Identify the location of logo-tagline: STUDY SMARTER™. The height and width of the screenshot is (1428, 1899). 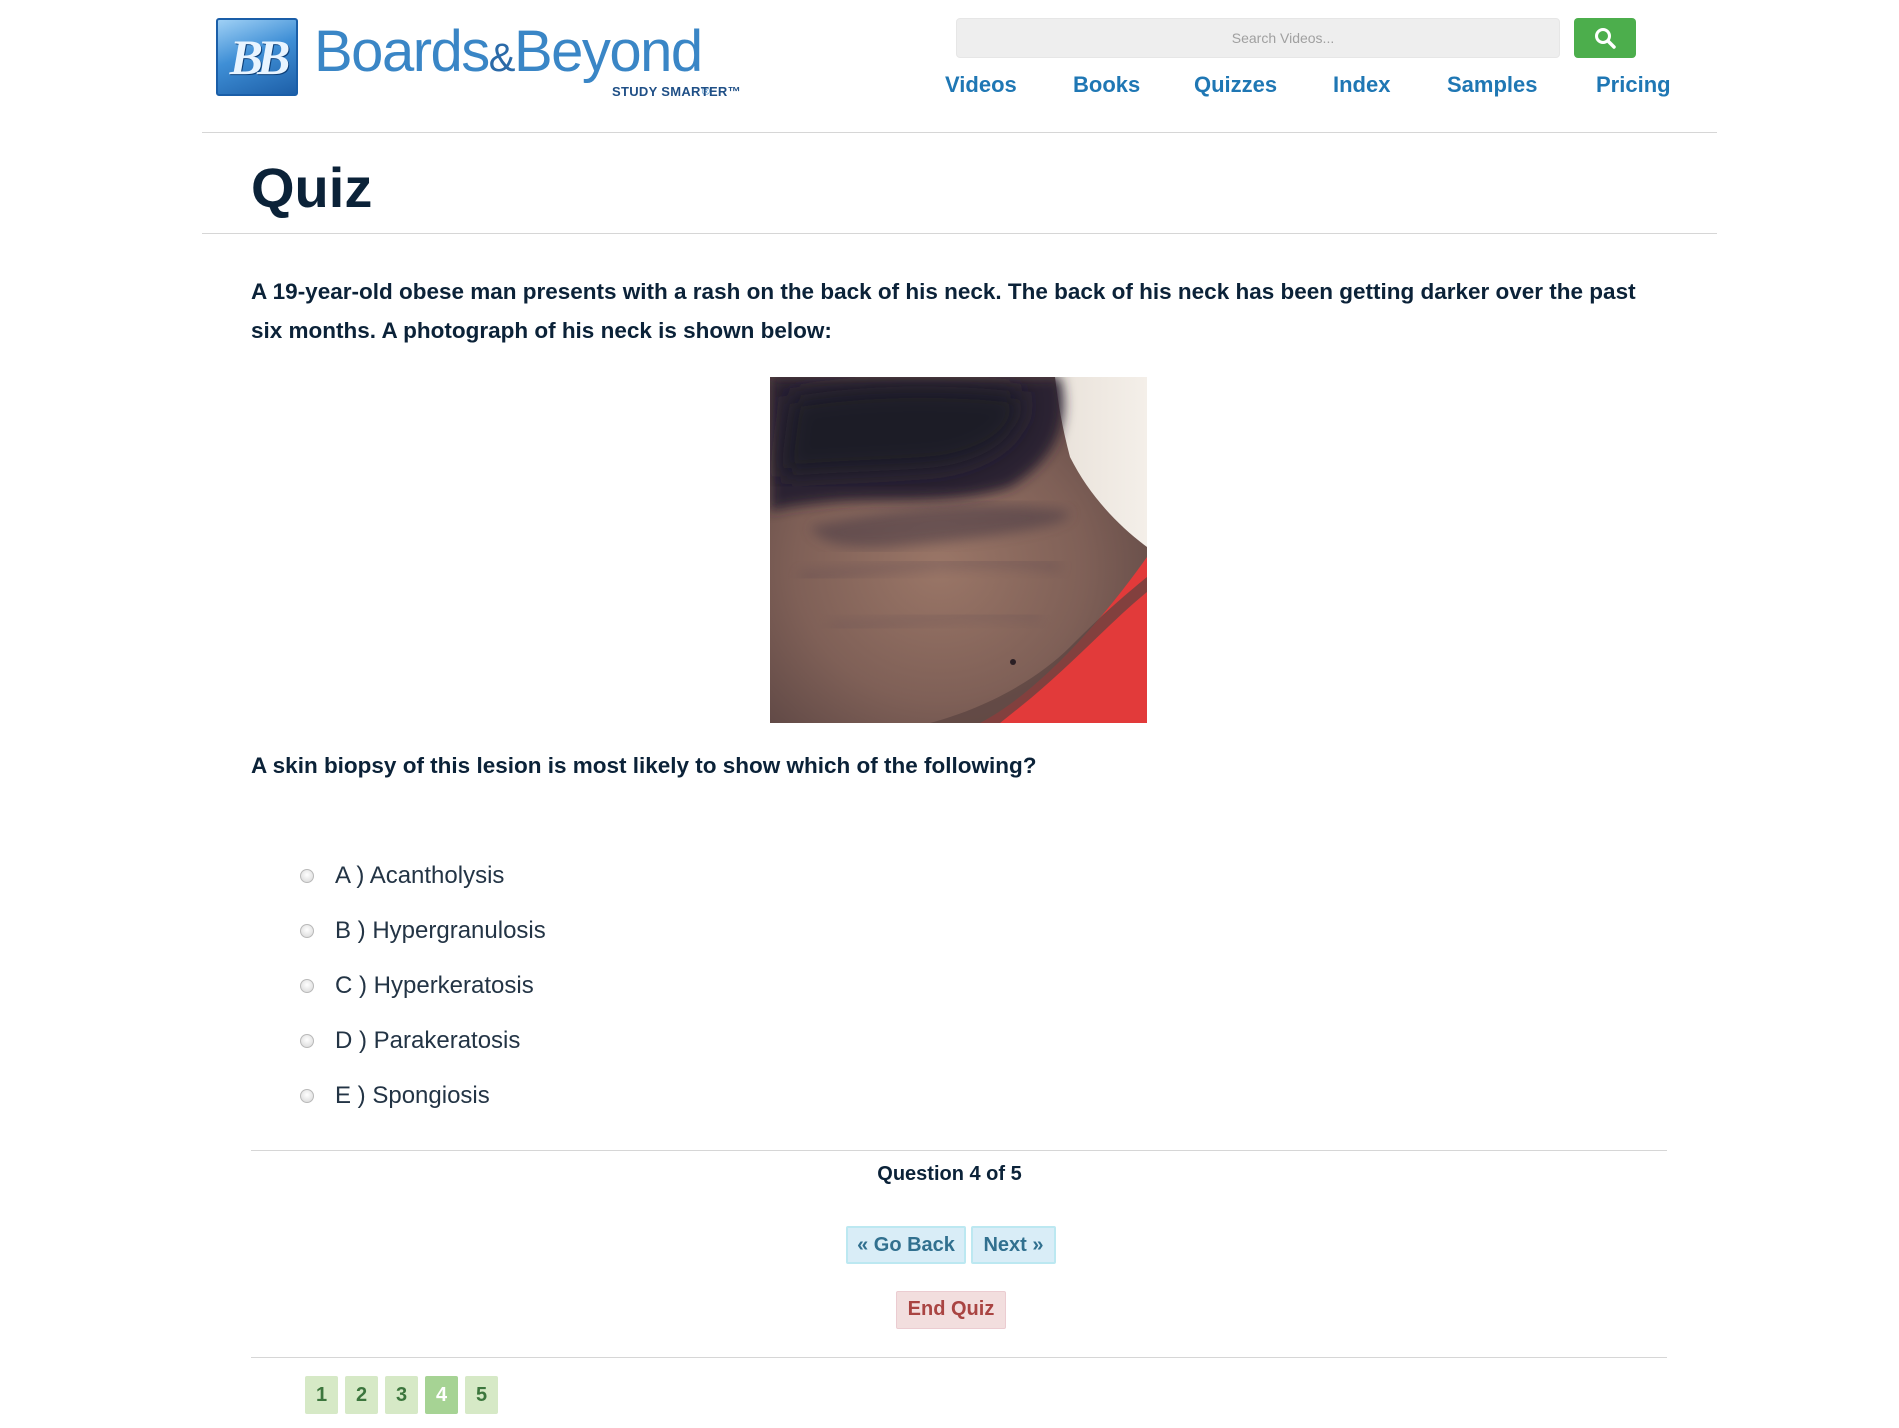
(676, 91).